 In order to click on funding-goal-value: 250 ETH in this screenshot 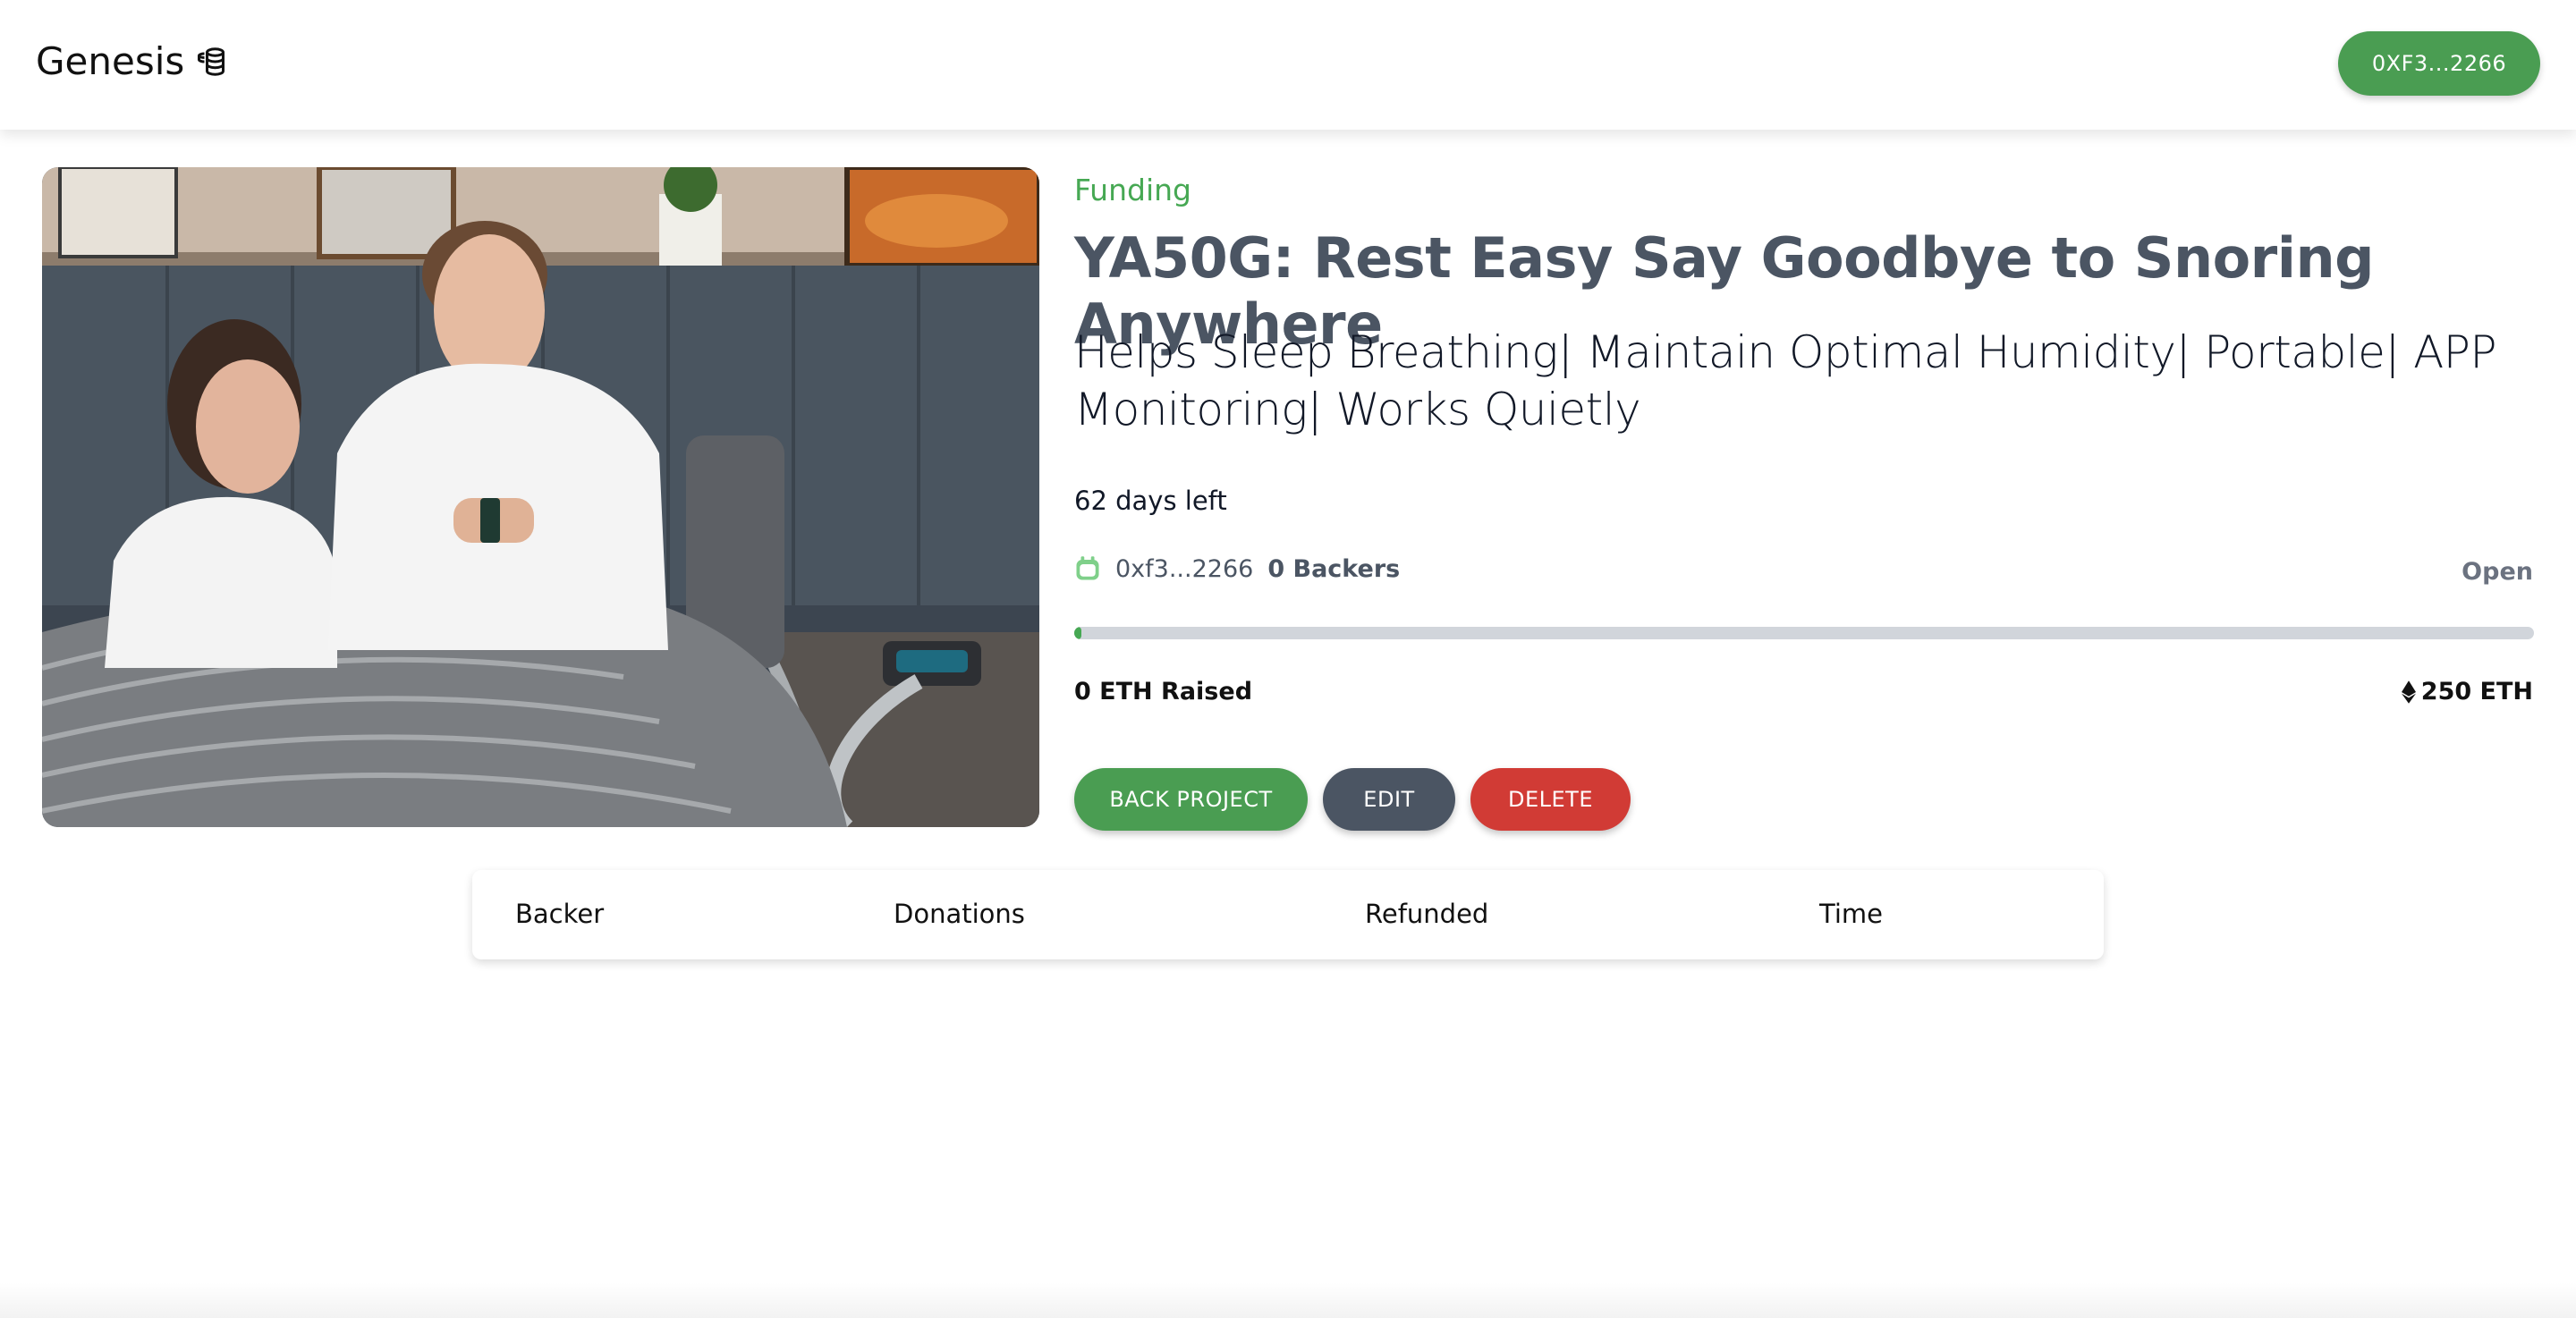, I will do `click(2476, 692)`.